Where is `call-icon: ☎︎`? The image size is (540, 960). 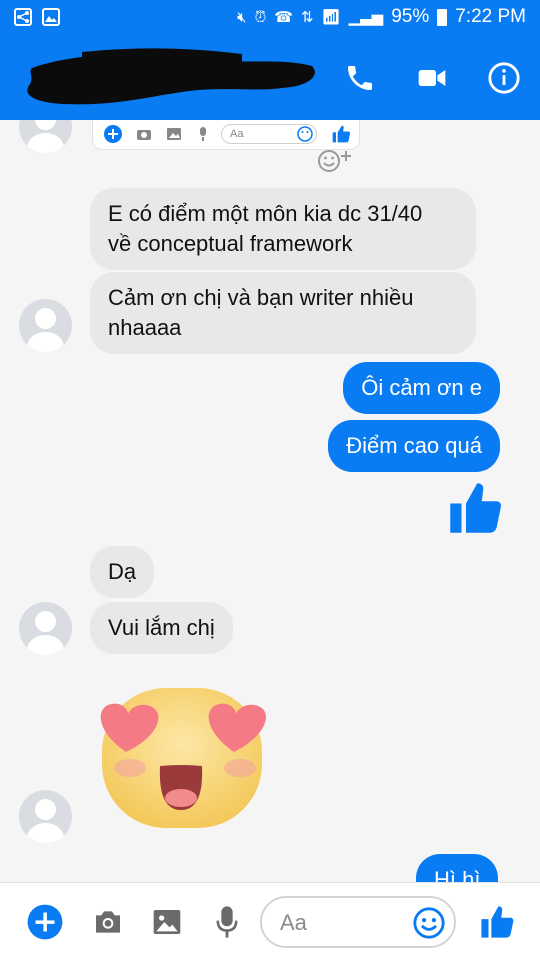
call-icon: ☎︎ is located at coordinates (283, 17).